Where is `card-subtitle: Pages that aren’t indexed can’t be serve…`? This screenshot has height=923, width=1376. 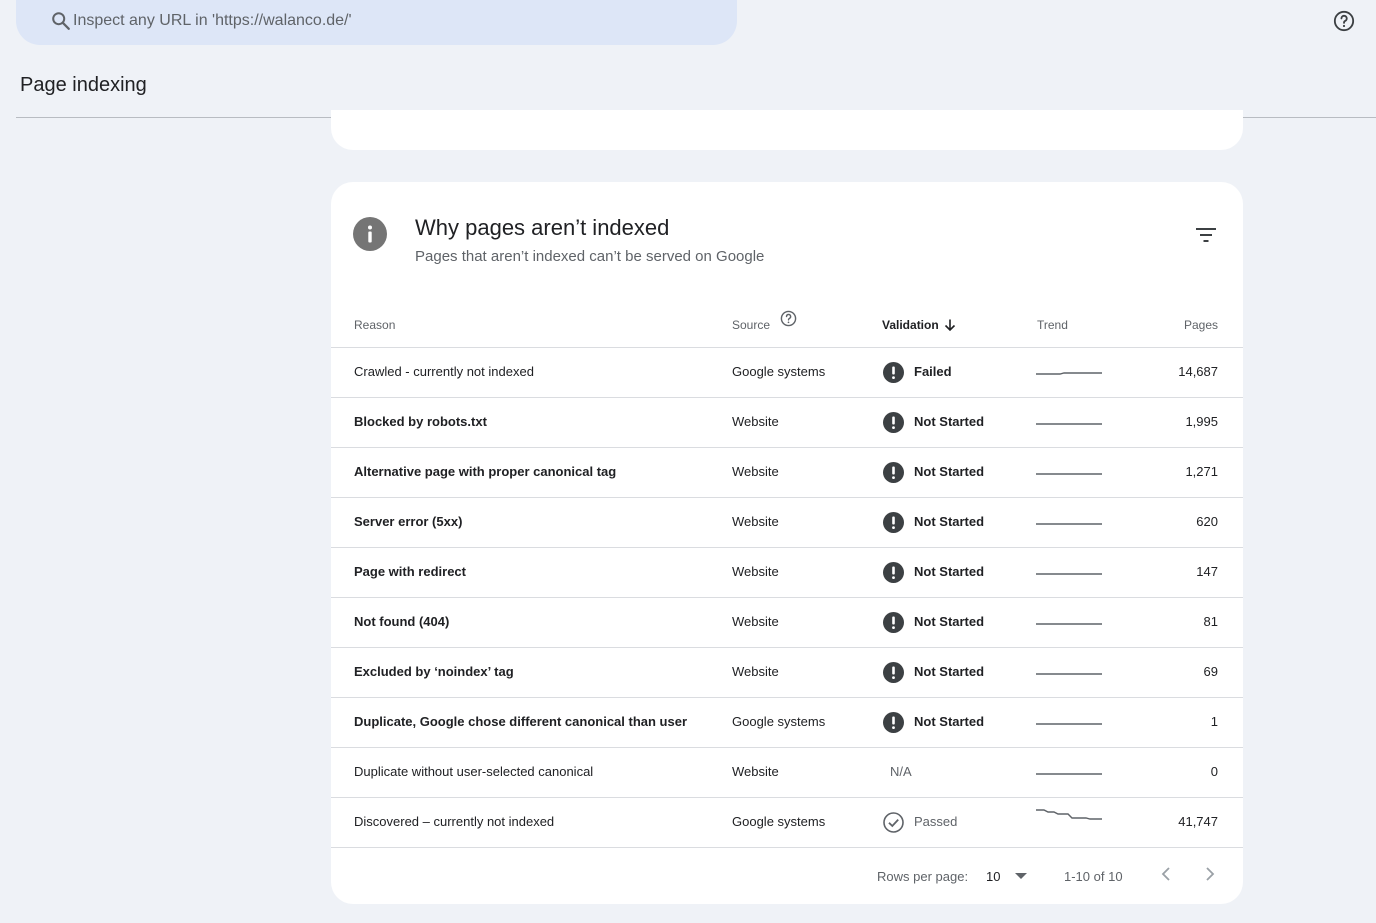 card-subtitle: Pages that aren’t indexed can’t be serve… is located at coordinates (590, 256).